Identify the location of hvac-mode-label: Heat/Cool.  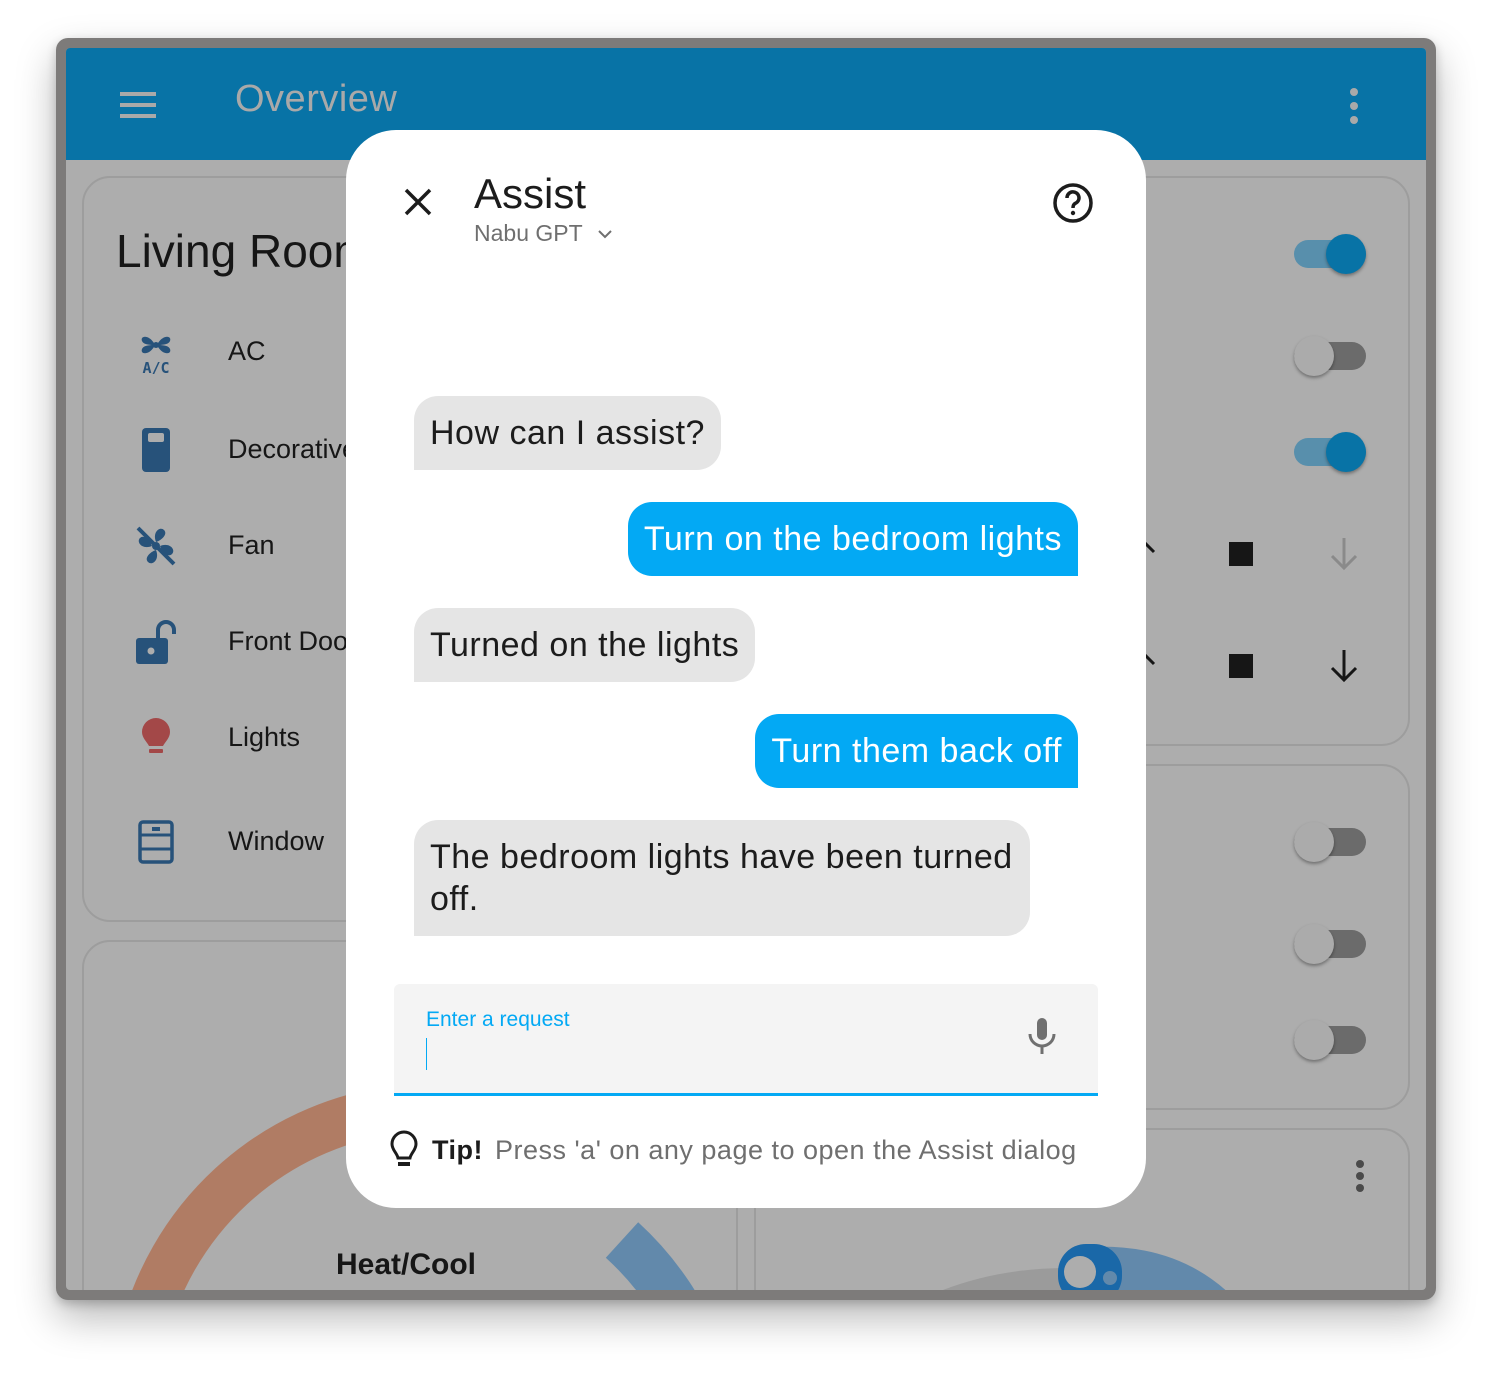
(406, 1264).